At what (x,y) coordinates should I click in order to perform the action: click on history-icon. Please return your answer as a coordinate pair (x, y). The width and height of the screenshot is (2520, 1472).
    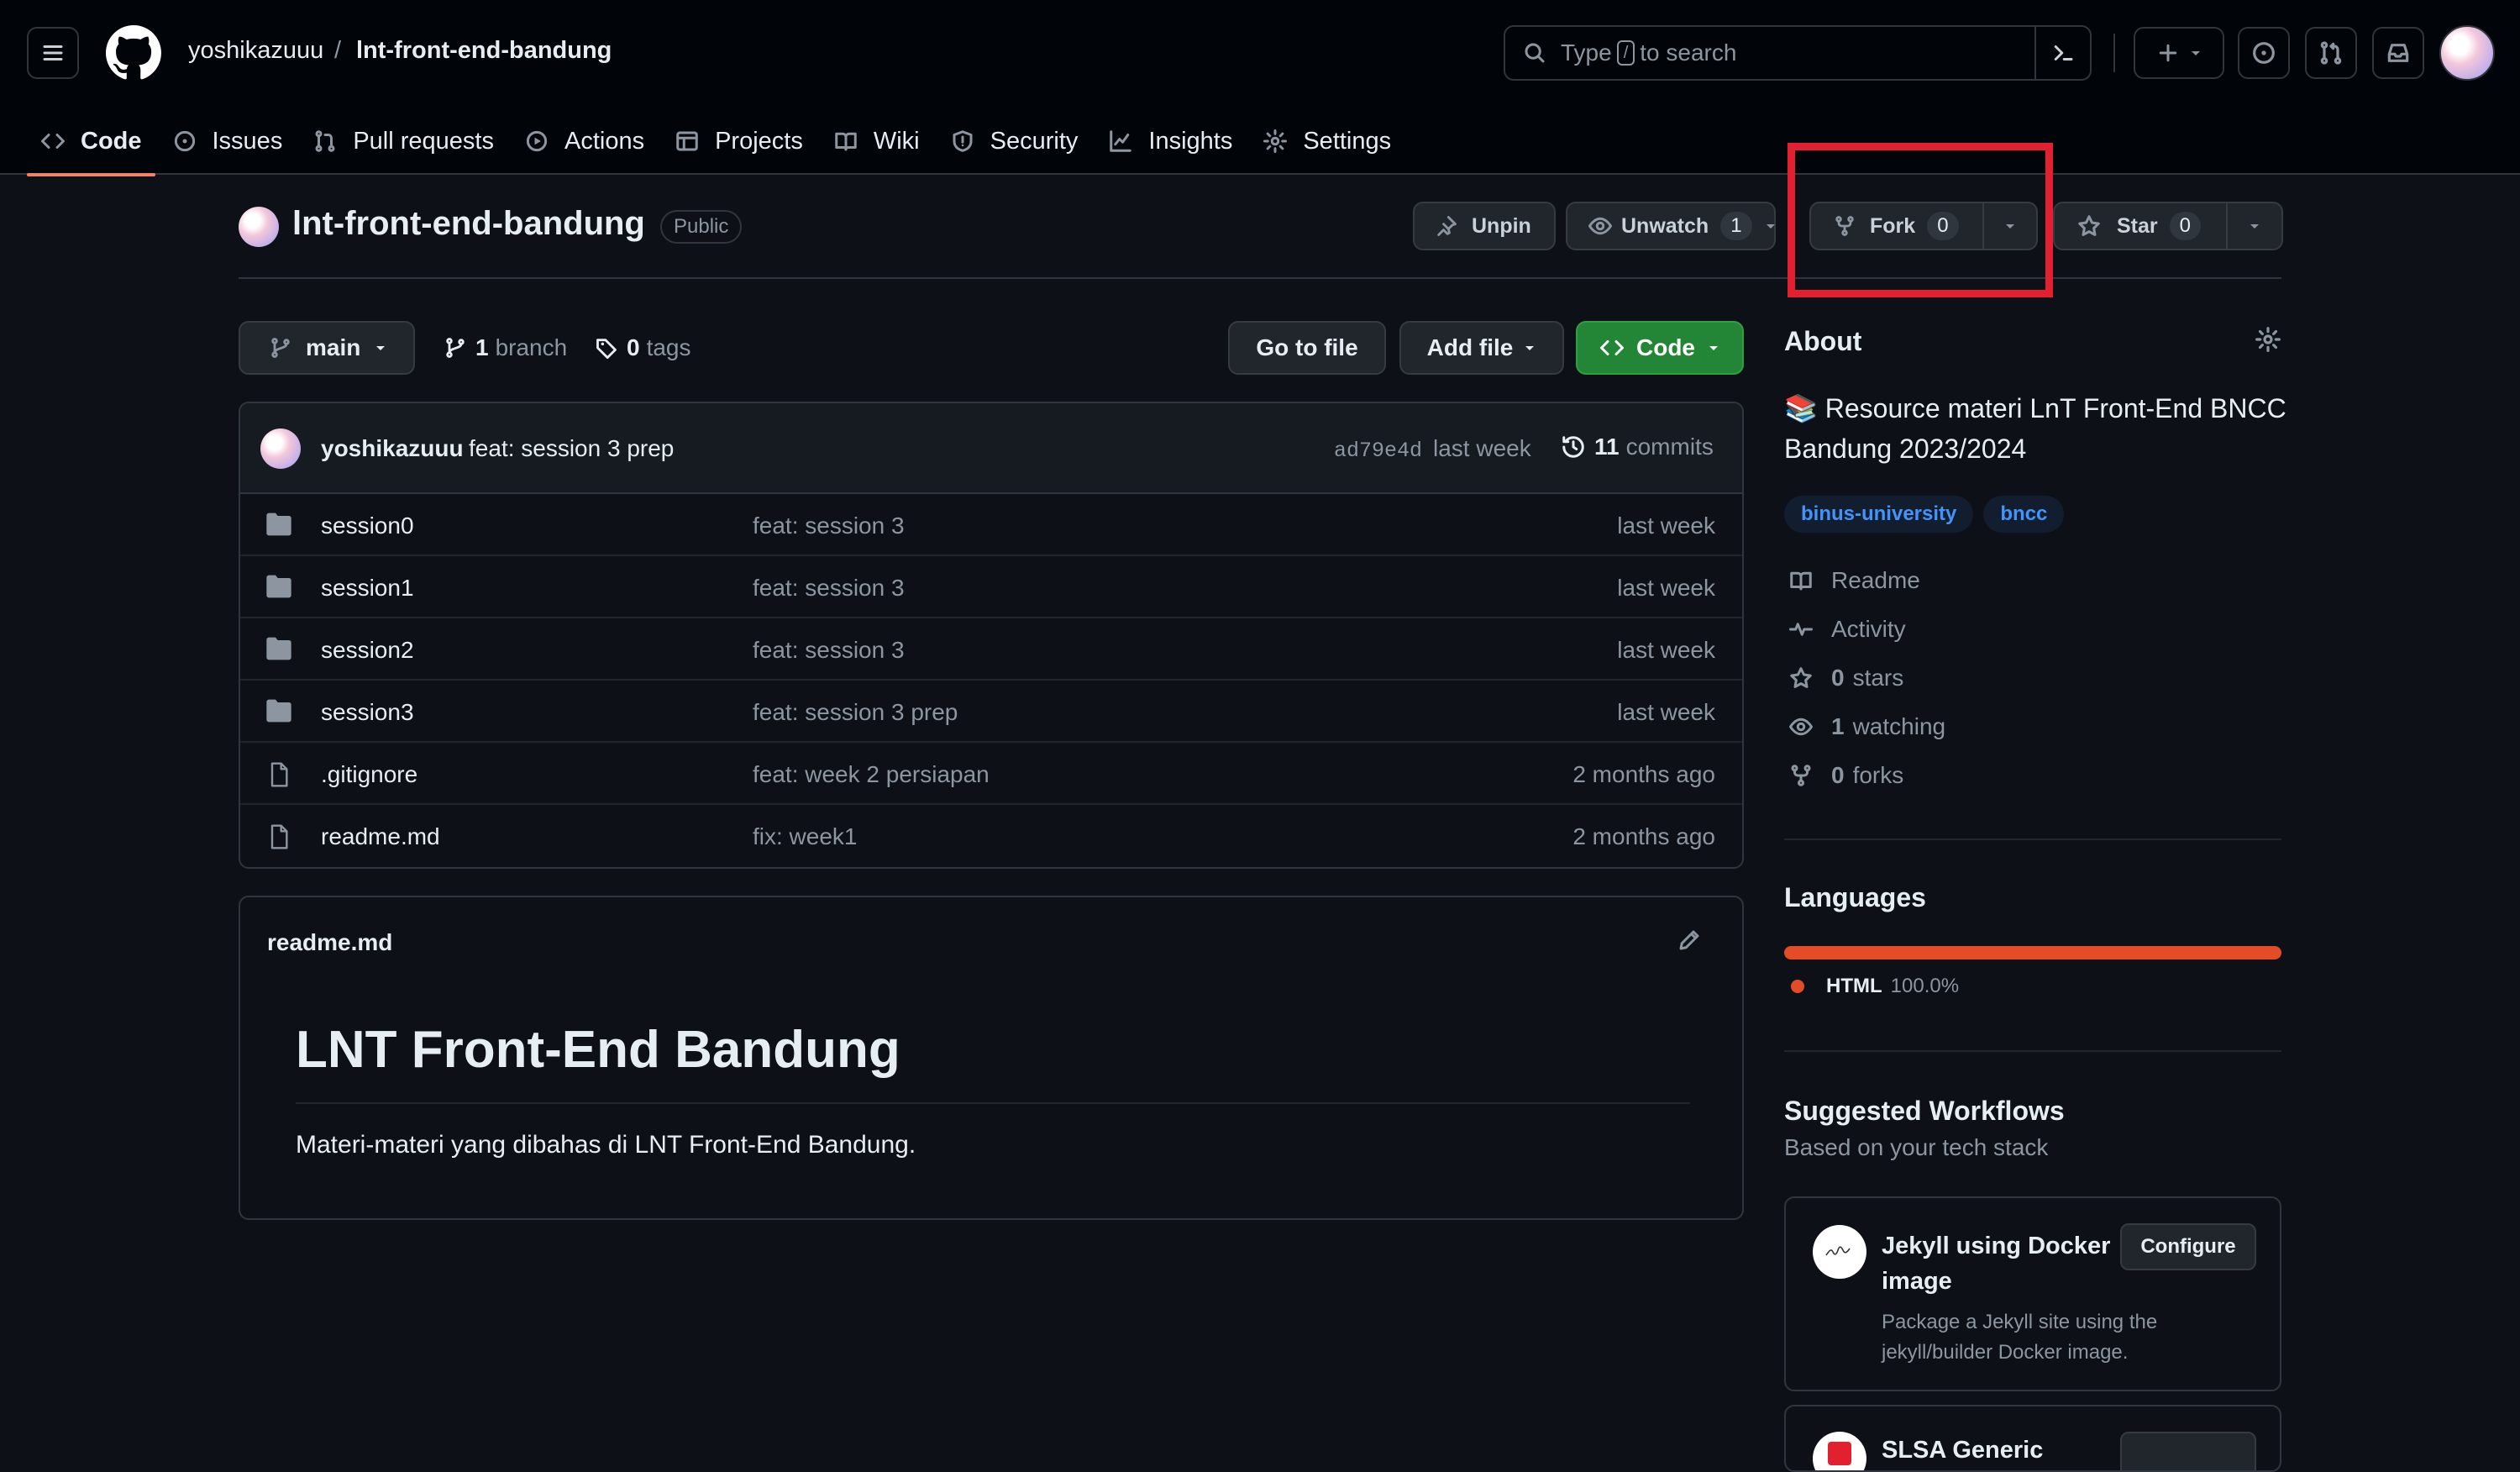
    Looking at the image, I should click on (1573, 447).